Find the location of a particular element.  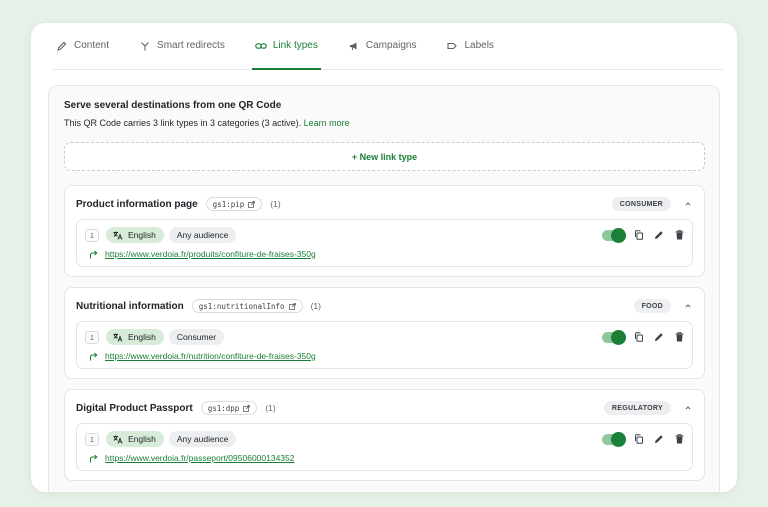

audience-chip: Consumer is located at coordinates (196, 337).